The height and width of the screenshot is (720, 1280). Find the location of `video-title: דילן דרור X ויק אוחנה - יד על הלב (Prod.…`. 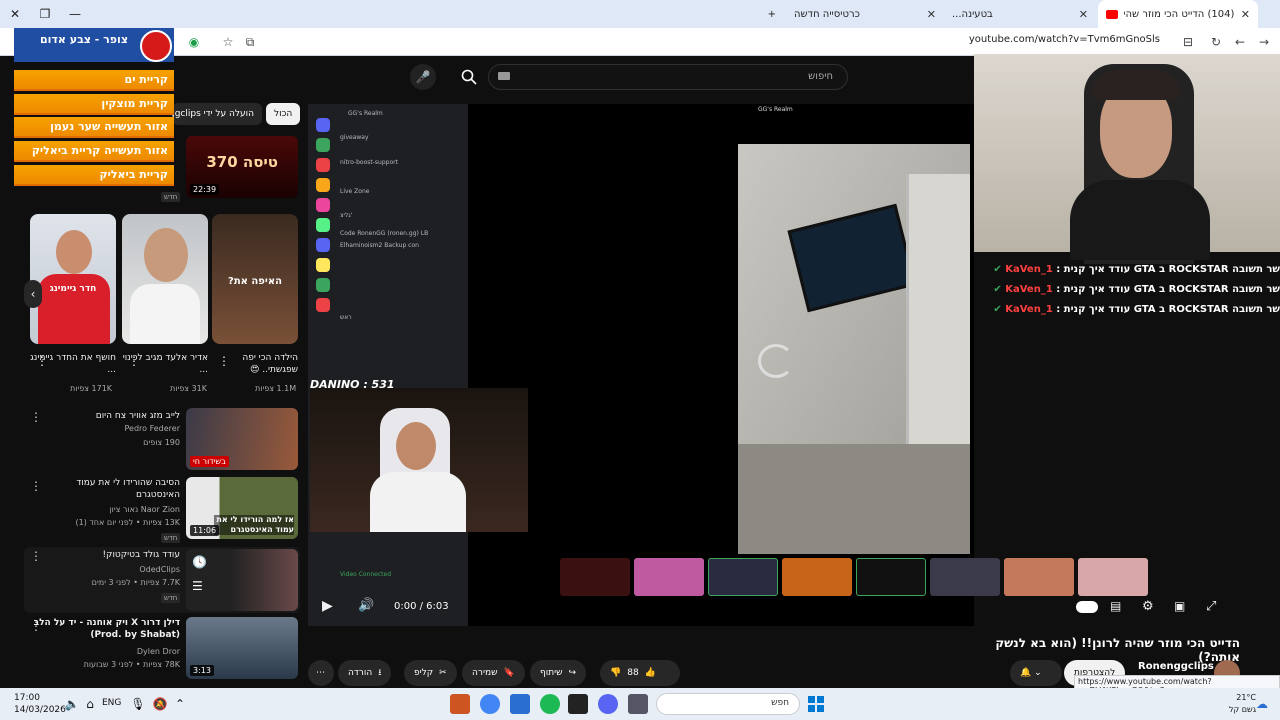

video-title: דילן דרור X ויק אוחנה - יד על הלב (Prod.… is located at coordinates (105, 629).